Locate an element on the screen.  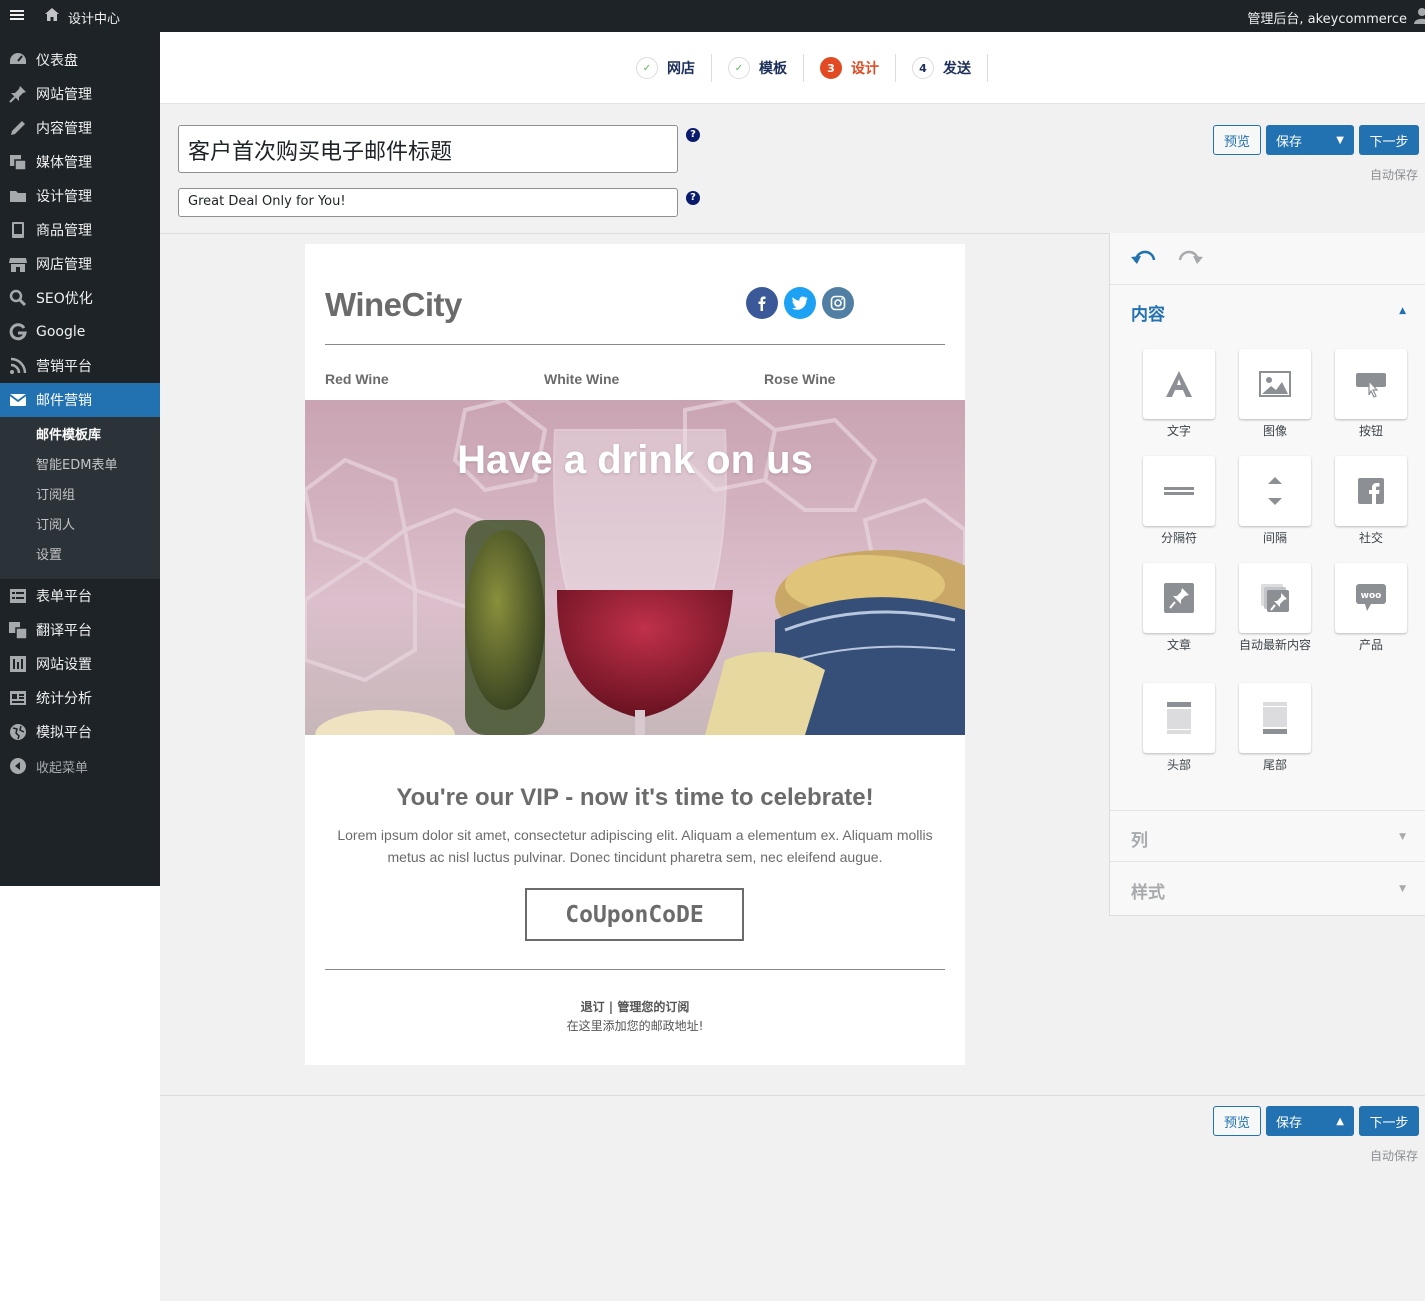
nav-item-store: 网店管理 is located at coordinates (80, 264).